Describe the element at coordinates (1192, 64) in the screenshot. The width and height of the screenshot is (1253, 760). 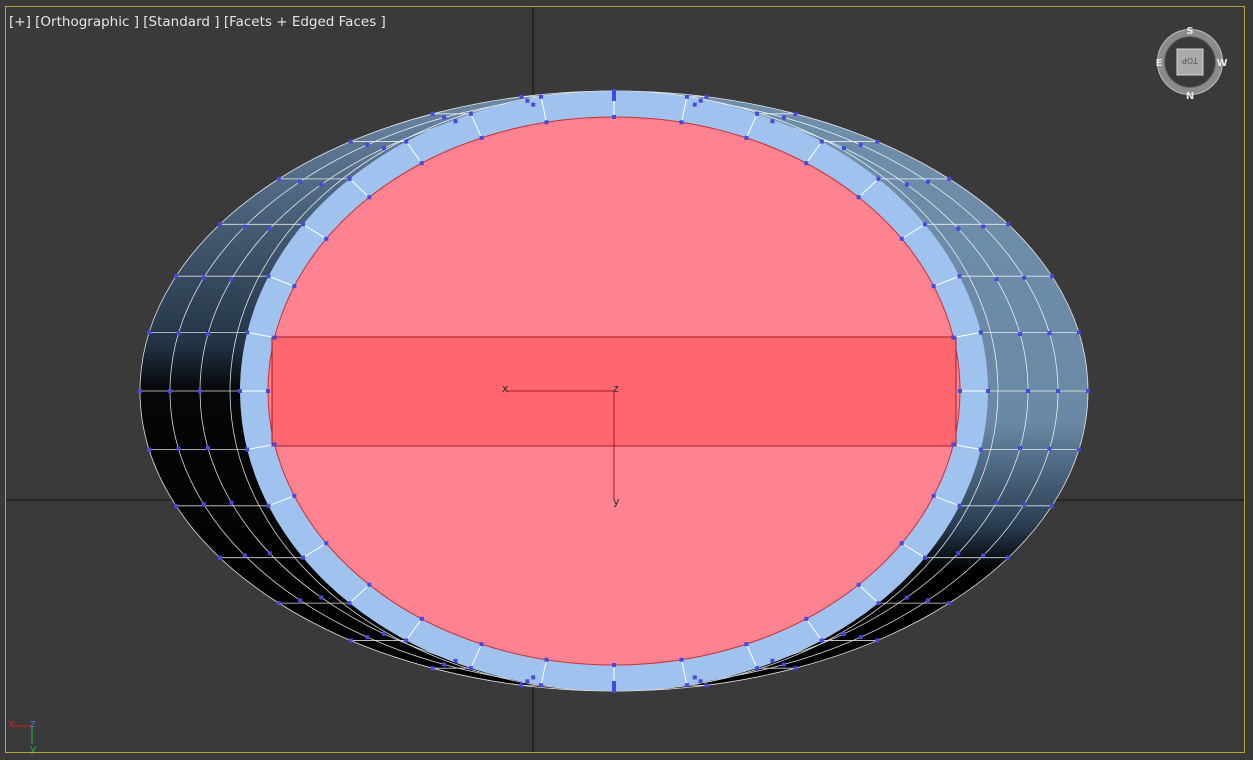
I see `viewcube: TOP S N E W` at that location.